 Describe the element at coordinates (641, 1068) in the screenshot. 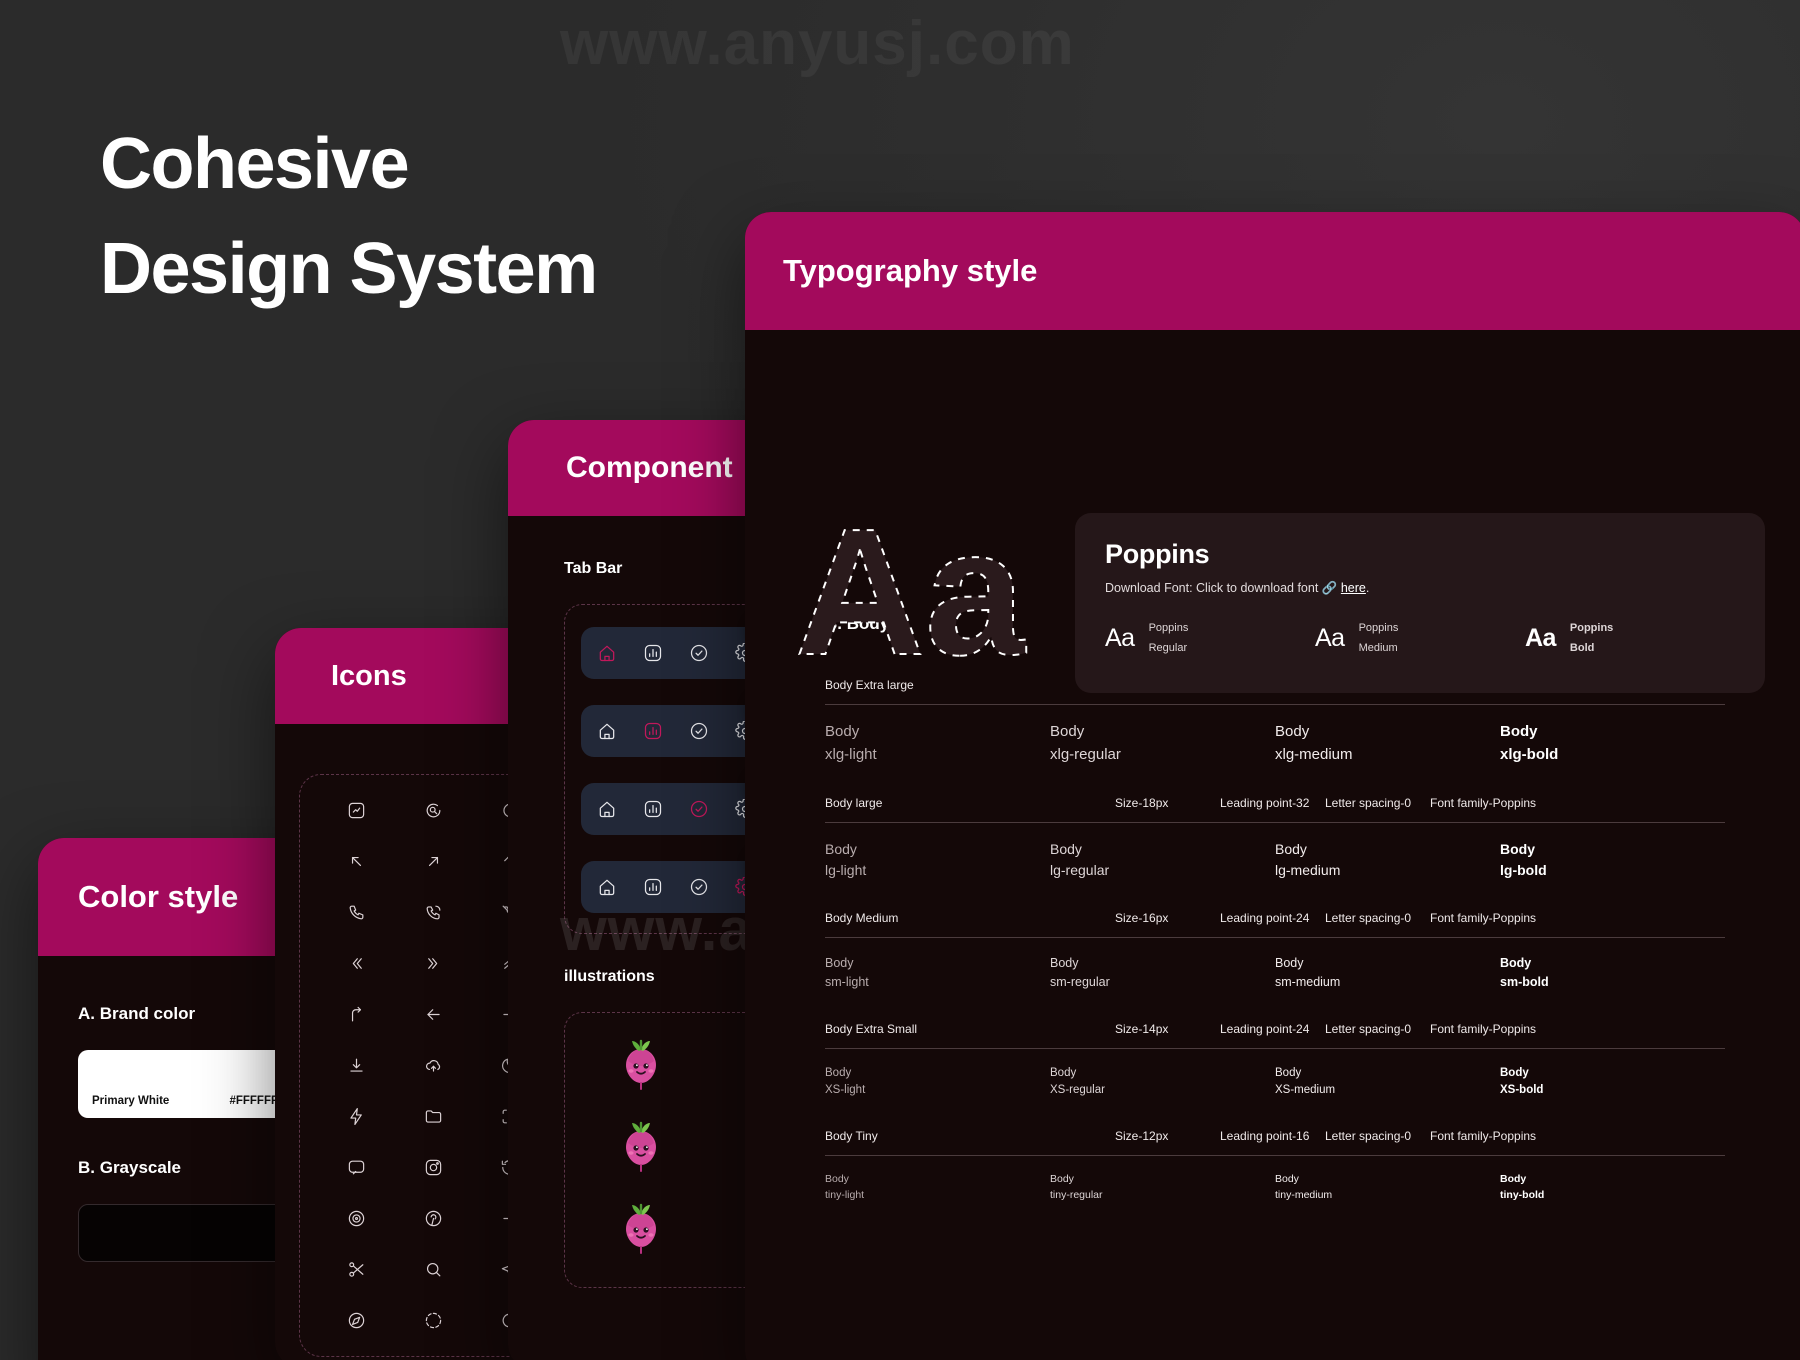

I see `illustration-beet-happy` at that location.